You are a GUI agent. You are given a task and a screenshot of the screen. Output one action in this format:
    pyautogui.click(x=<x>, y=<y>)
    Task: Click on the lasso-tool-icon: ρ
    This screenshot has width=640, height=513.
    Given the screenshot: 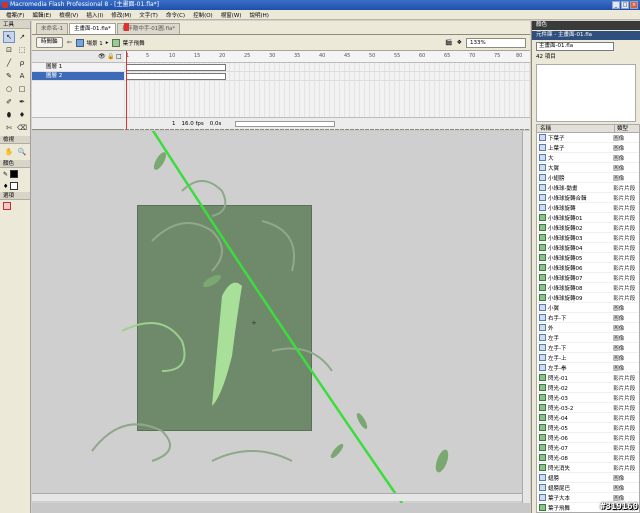 What is the action you would take?
    pyautogui.click(x=22, y=63)
    